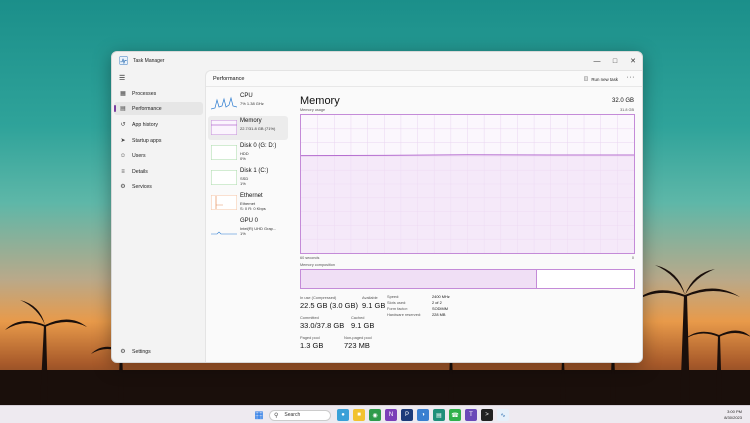  What do you see at coordinates (259, 415) in the screenshot?
I see `start-windows-icon: ▦` at bounding box center [259, 415].